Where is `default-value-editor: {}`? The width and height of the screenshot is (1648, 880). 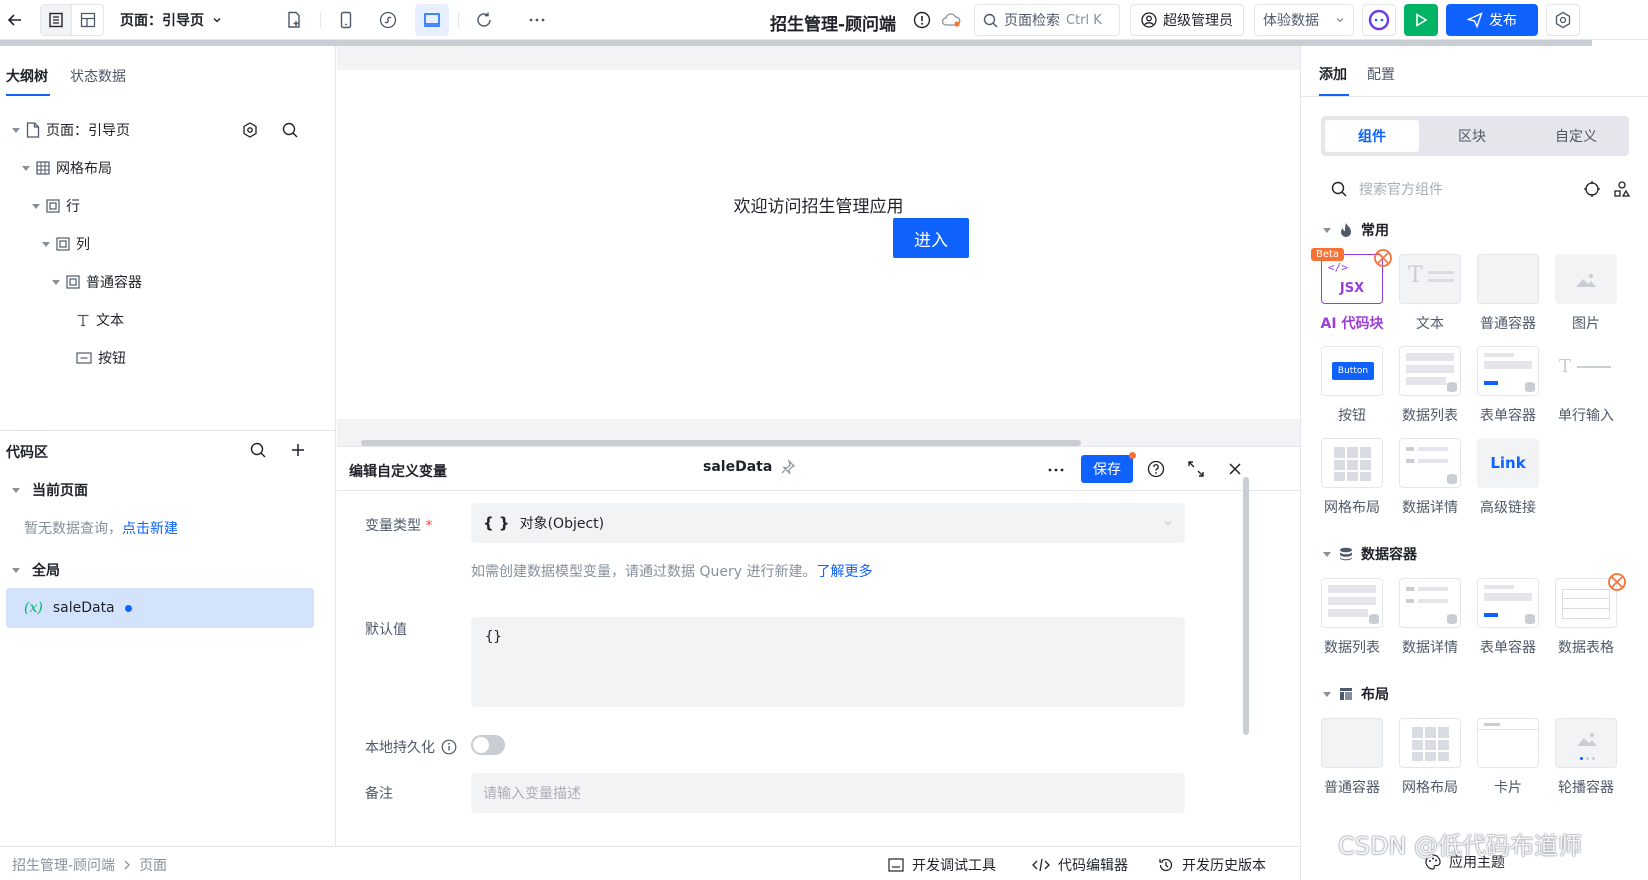
default-value-editor: {} is located at coordinates (828, 662).